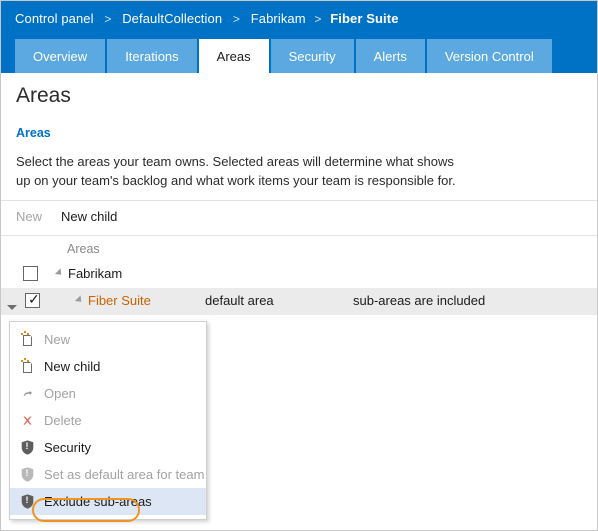 The width and height of the screenshot is (598, 531). What do you see at coordinates (30, 273) in the screenshot?
I see `row-checkbox-fabrikam` at bounding box center [30, 273].